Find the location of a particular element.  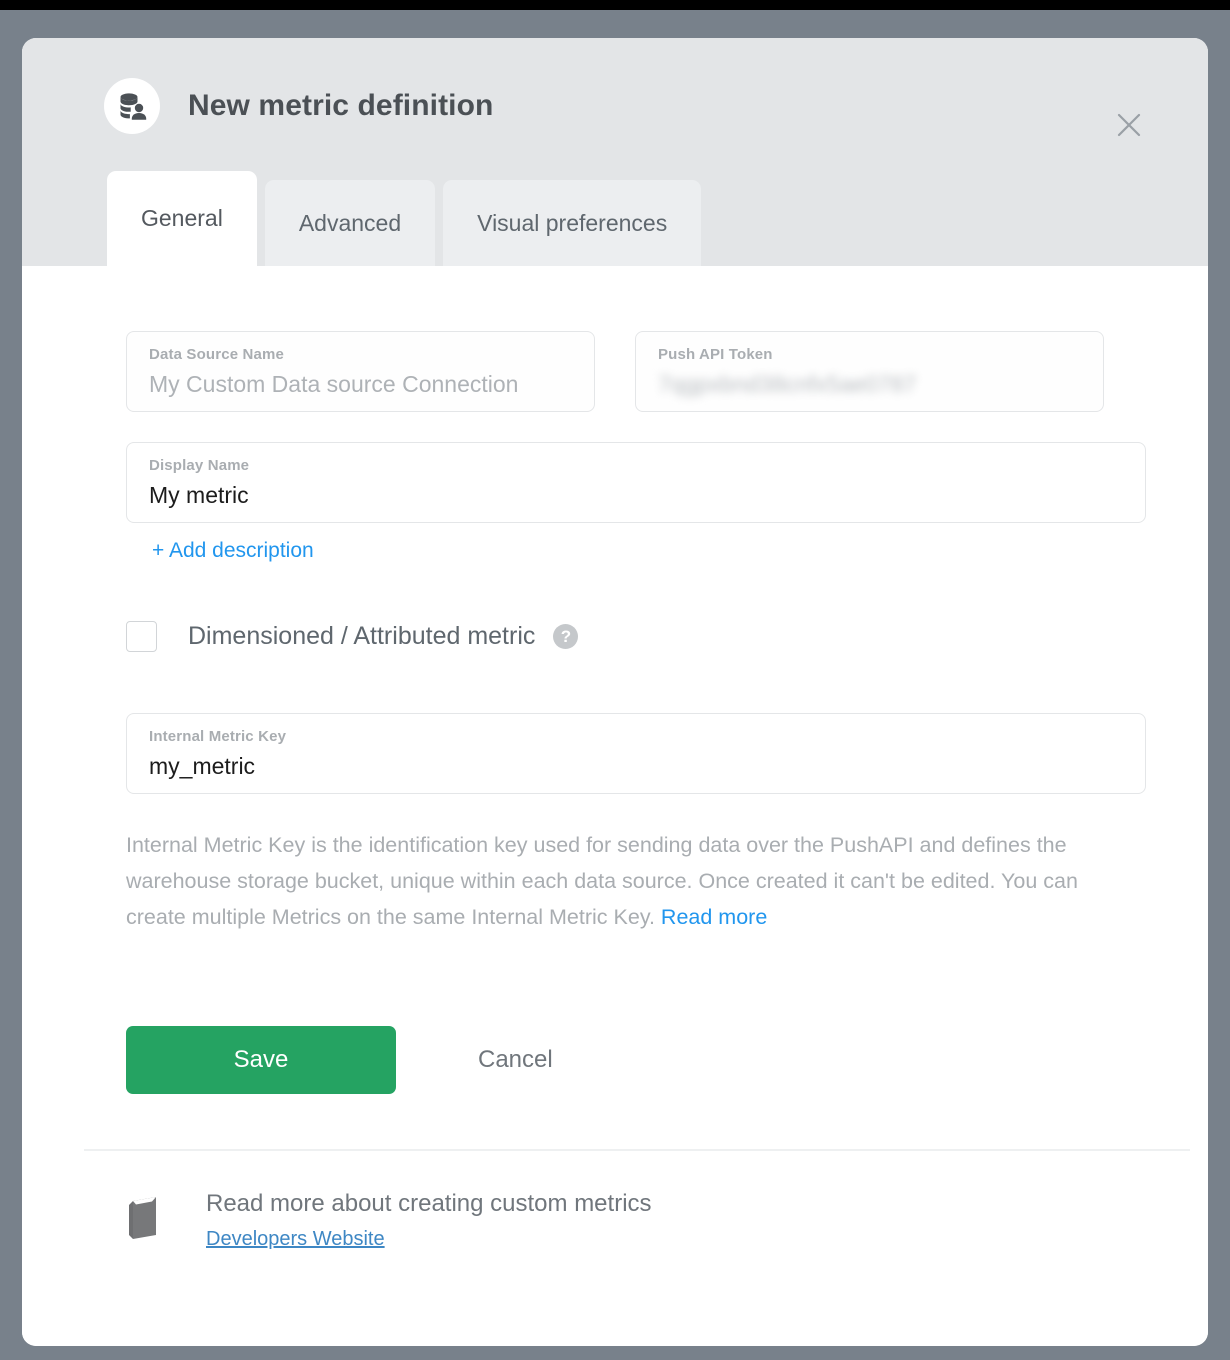

save-button: Save is located at coordinates (261, 1060).